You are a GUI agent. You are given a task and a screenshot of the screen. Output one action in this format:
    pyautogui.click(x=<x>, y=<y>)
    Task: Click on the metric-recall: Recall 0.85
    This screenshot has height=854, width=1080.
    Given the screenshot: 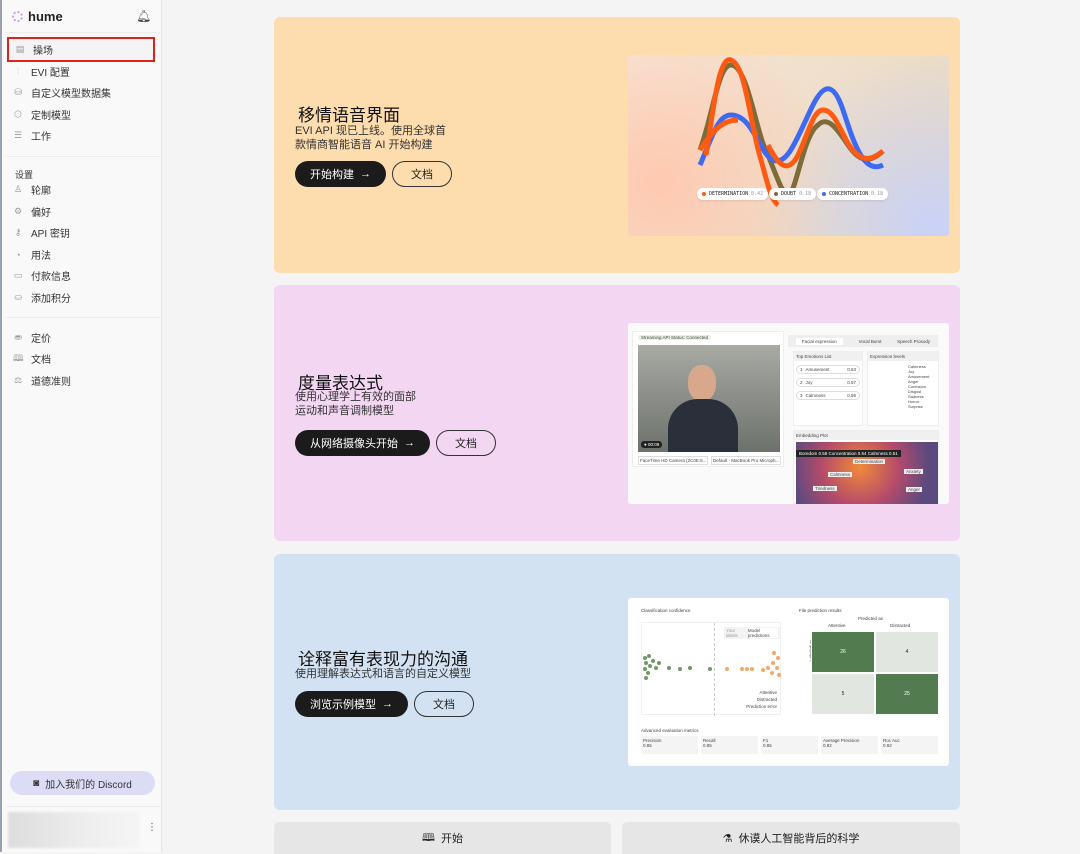 What is the action you would take?
    pyautogui.click(x=729, y=745)
    